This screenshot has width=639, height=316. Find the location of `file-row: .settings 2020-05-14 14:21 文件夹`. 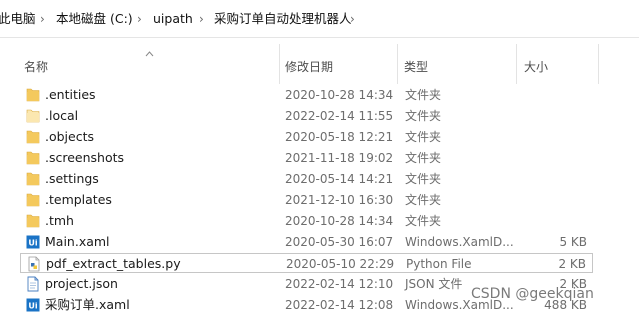

file-row: .settings 2020-05-14 14:21 文件夹 is located at coordinates (306, 179).